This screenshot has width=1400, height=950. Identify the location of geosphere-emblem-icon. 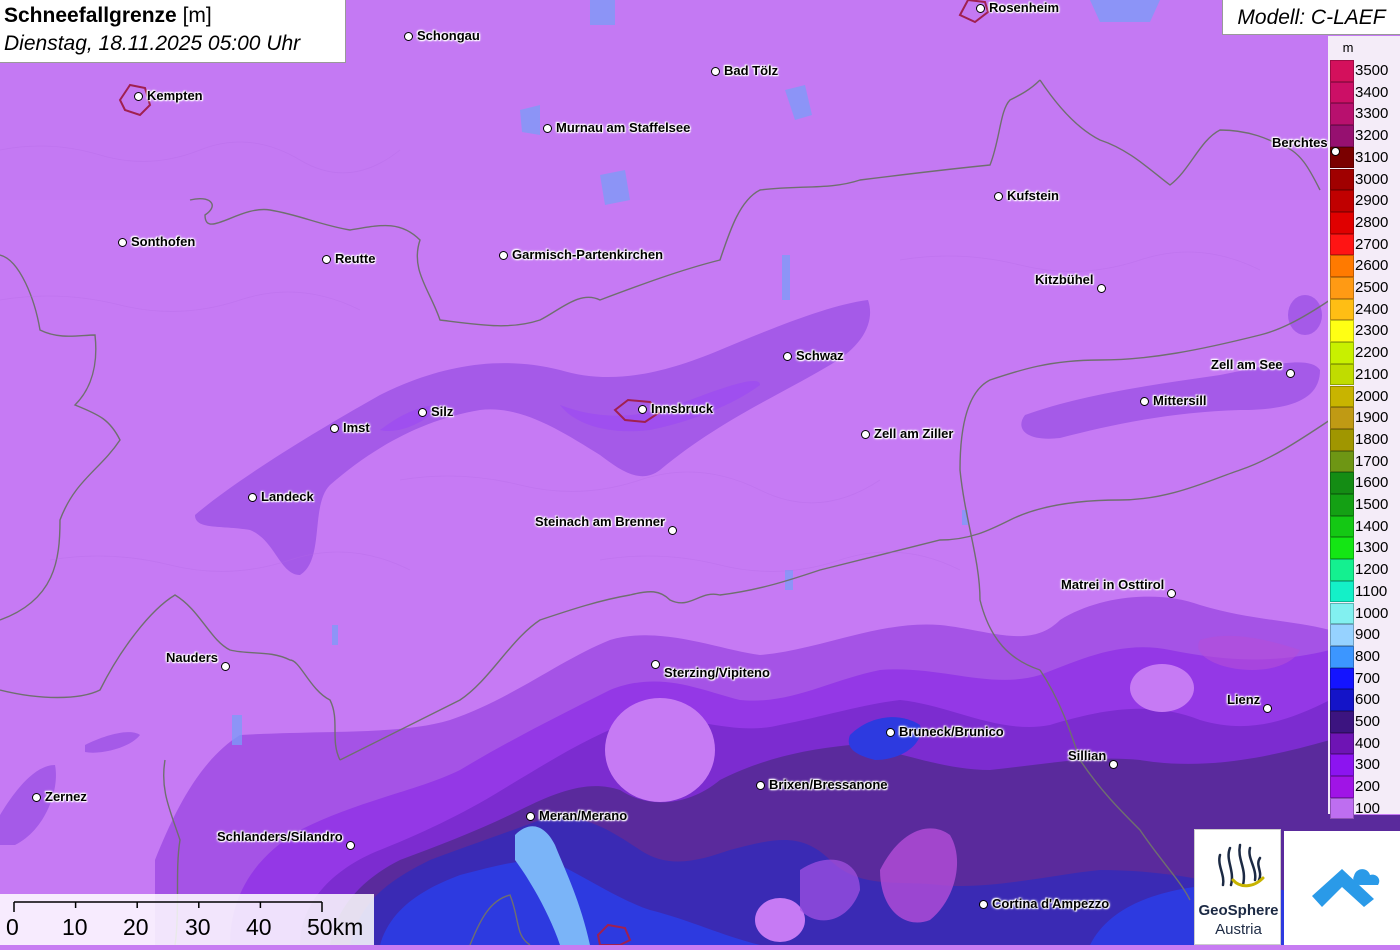
(1241, 865).